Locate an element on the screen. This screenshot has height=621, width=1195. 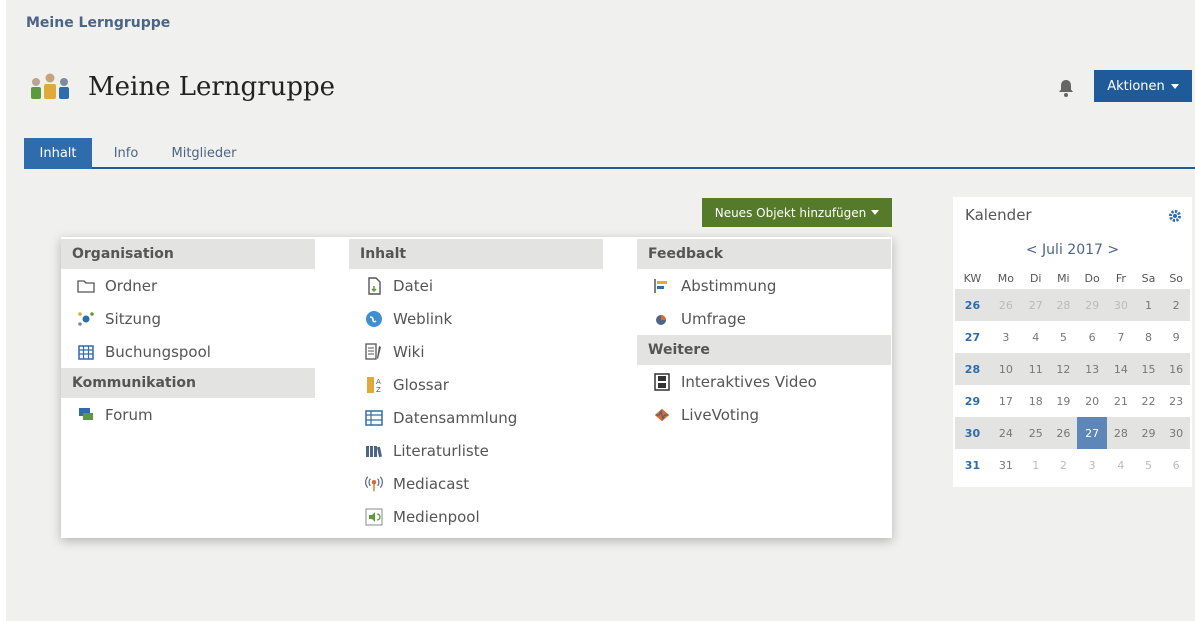
calendar-day: 24 is located at coordinates (1005, 433).